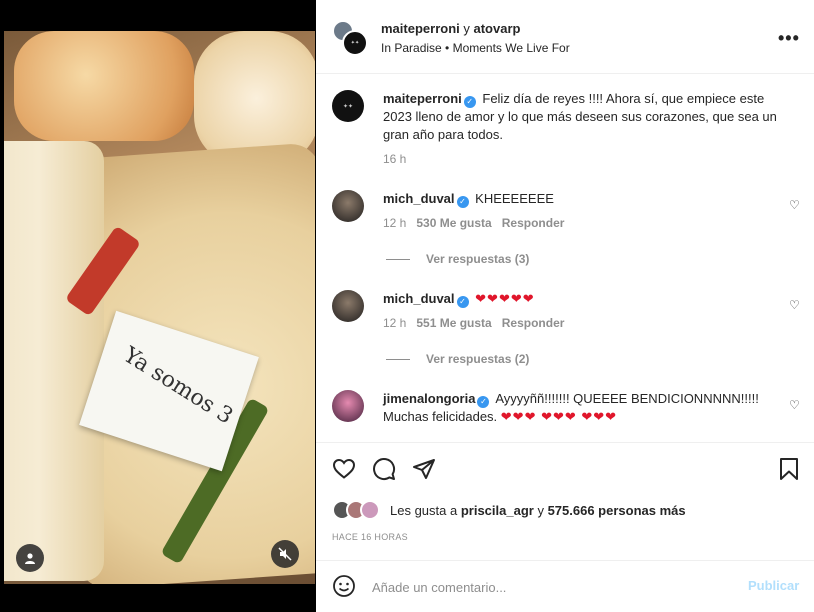 The height and width of the screenshot is (612, 814). What do you see at coordinates (475, 48) in the screenshot?
I see `post-location: In Paradise • Moments We Live For` at bounding box center [475, 48].